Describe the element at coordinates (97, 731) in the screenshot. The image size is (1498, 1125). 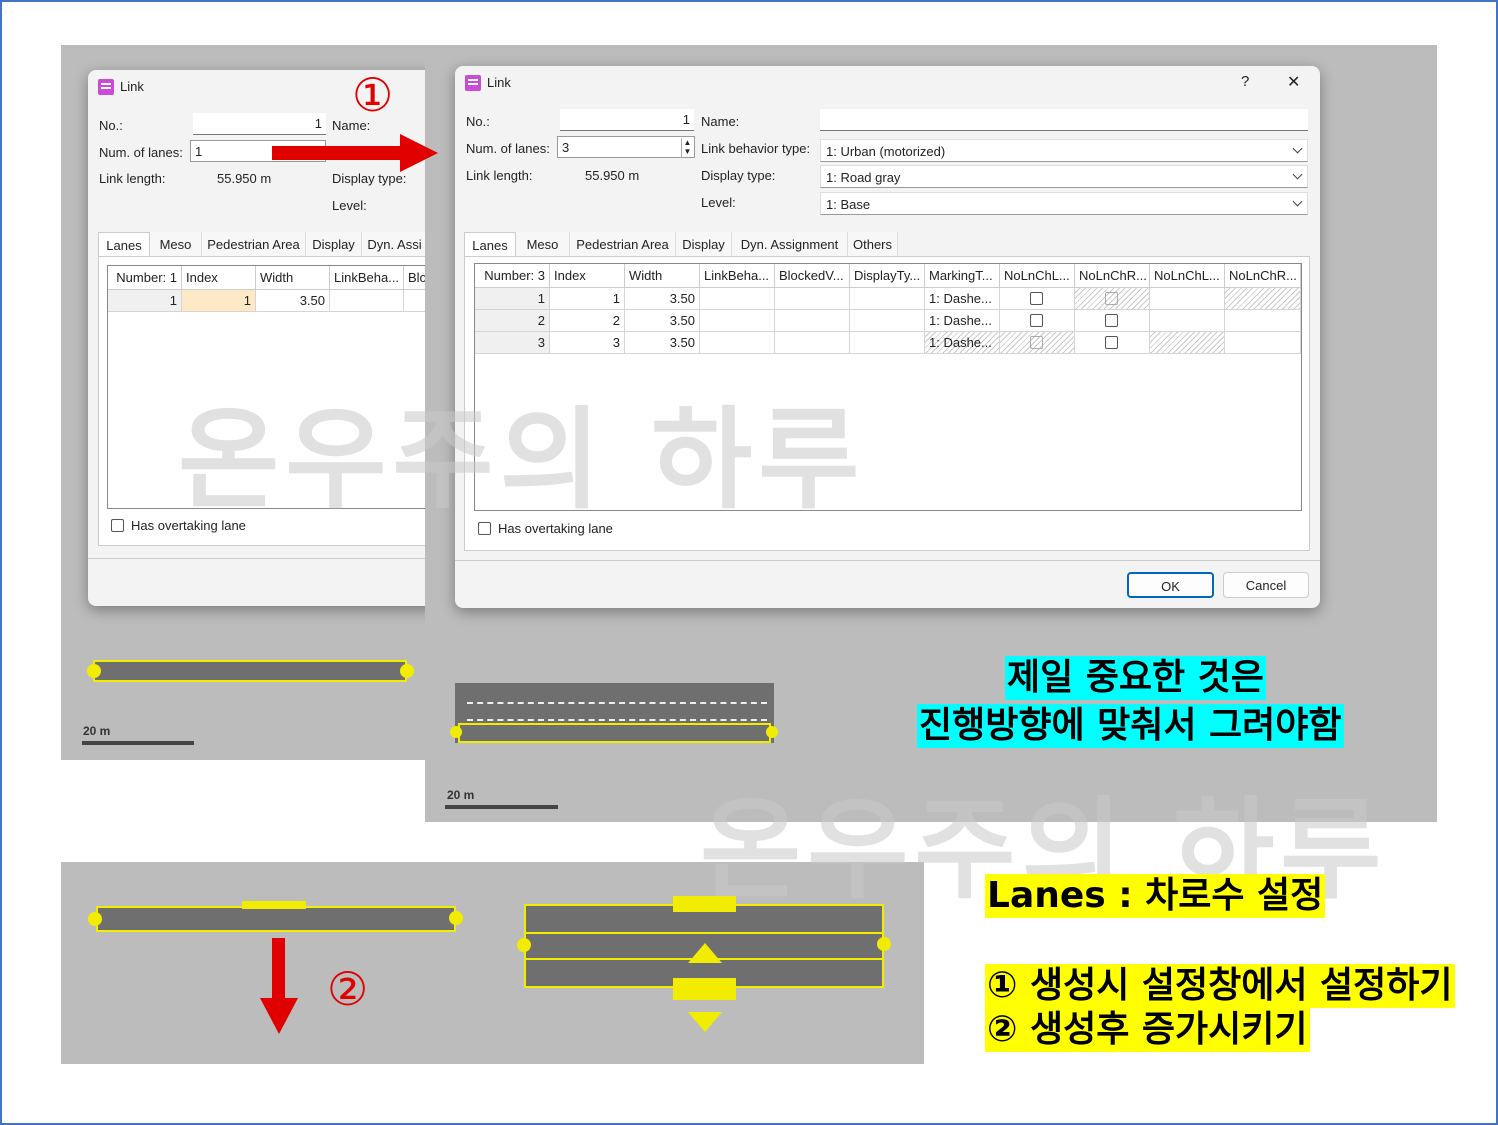
I see `scale-label-left: 20 m` at that location.